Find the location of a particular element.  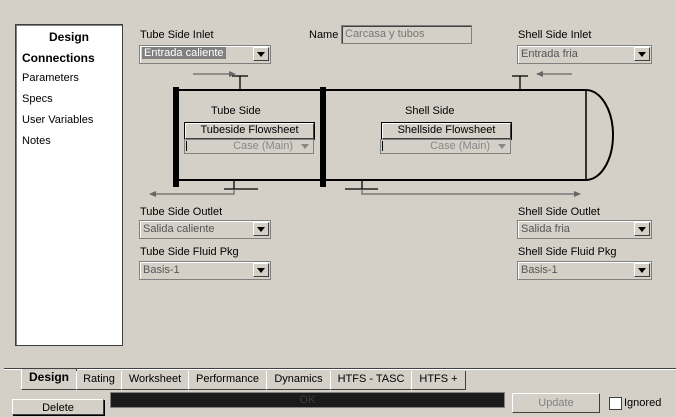

shell-inlet-nozzle is located at coordinates (520, 82).